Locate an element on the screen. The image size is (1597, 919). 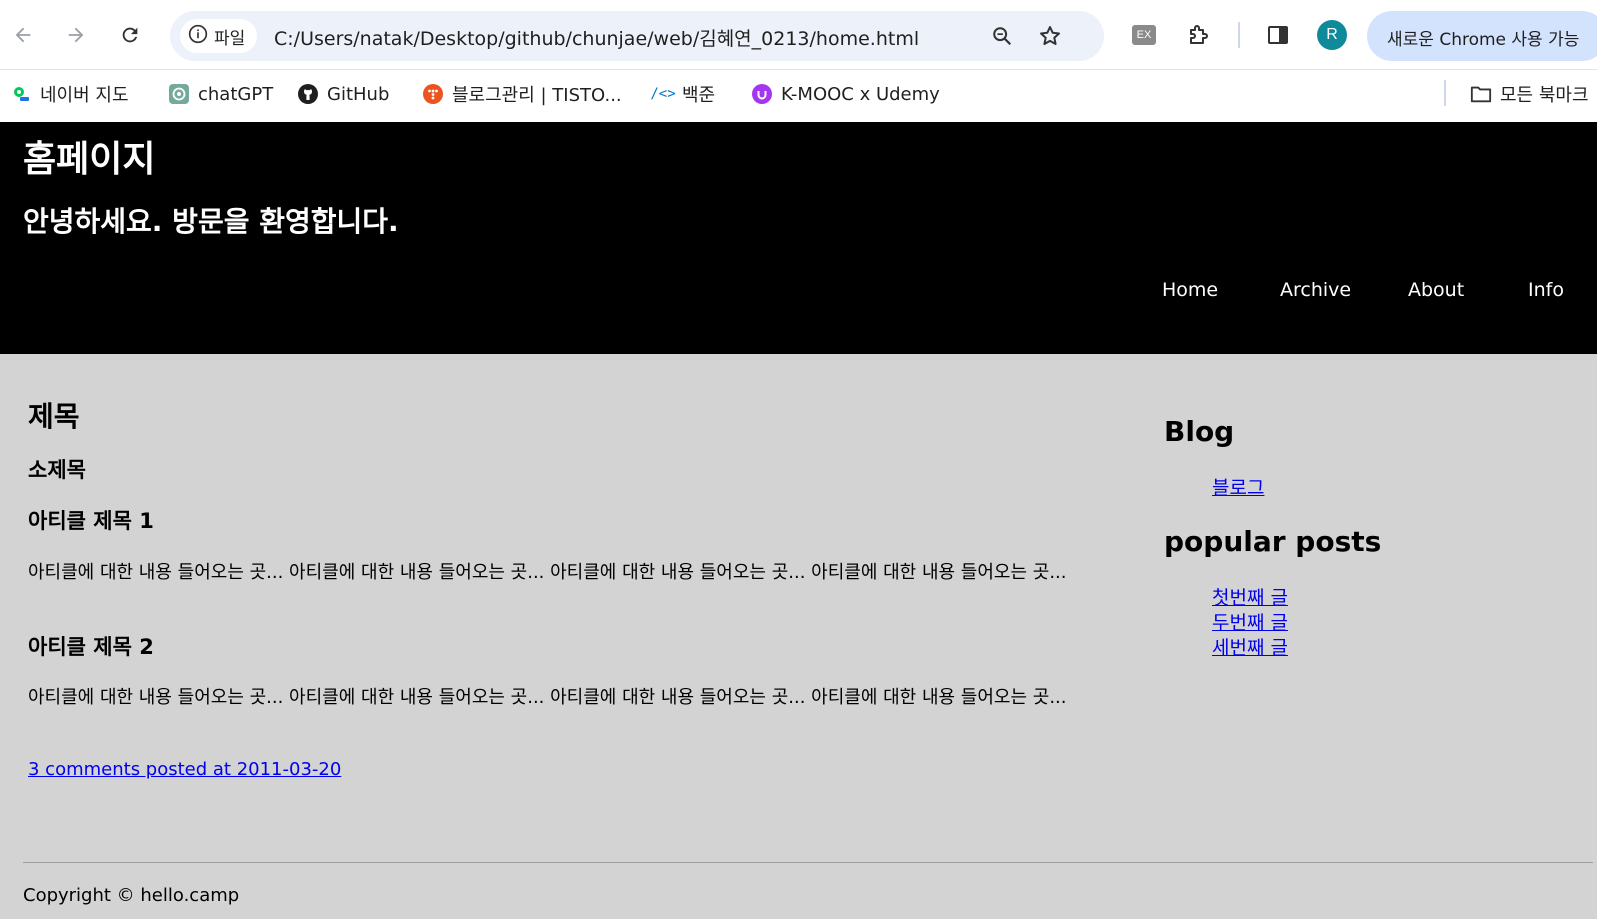
chrome-update-button: 새로운 Chrome 사용 가능 is located at coordinates (1482, 36).